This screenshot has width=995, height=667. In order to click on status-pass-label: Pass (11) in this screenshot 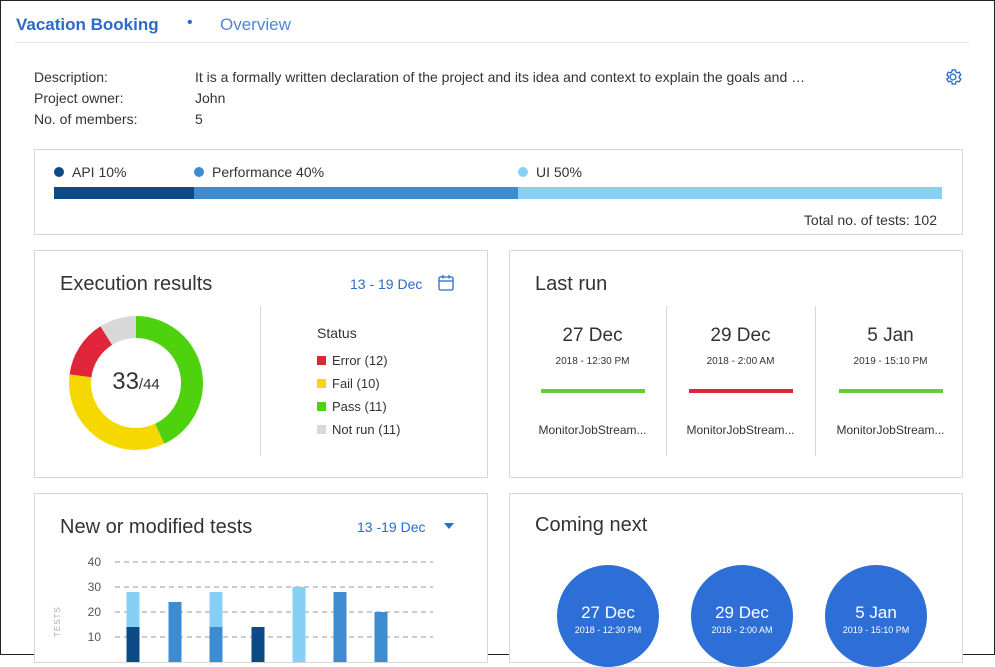, I will do `click(359, 406)`.